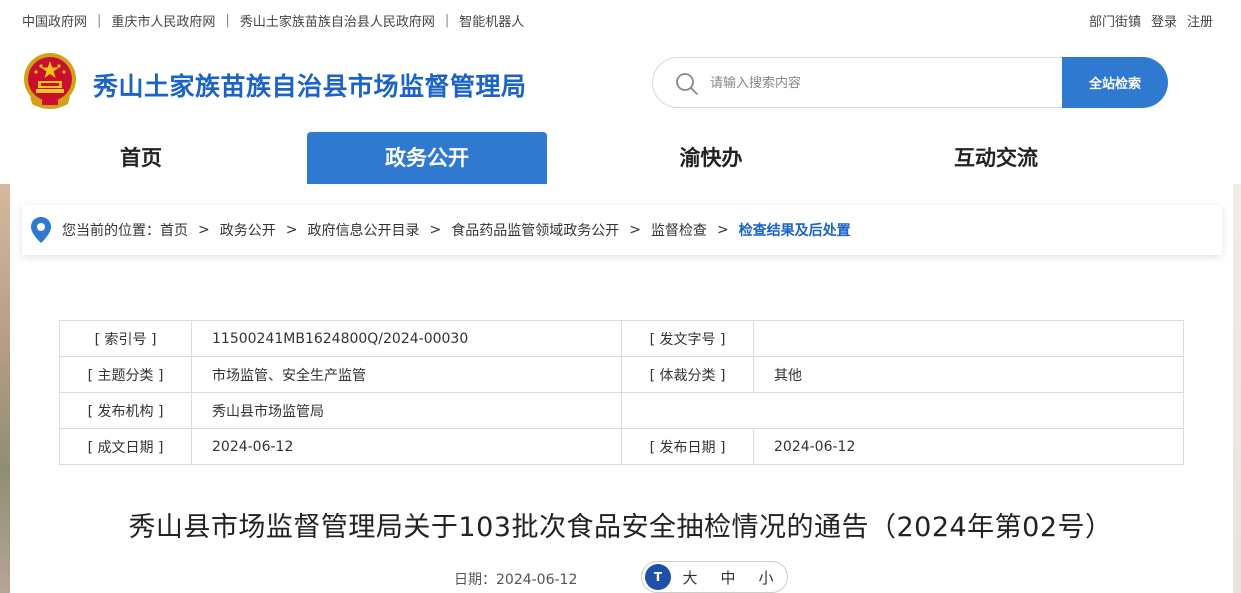  I want to click on table-row: [ 成文日期 ] 2024-06-12 [ 发布日期 ] 2024-06-12, so click(621, 446).